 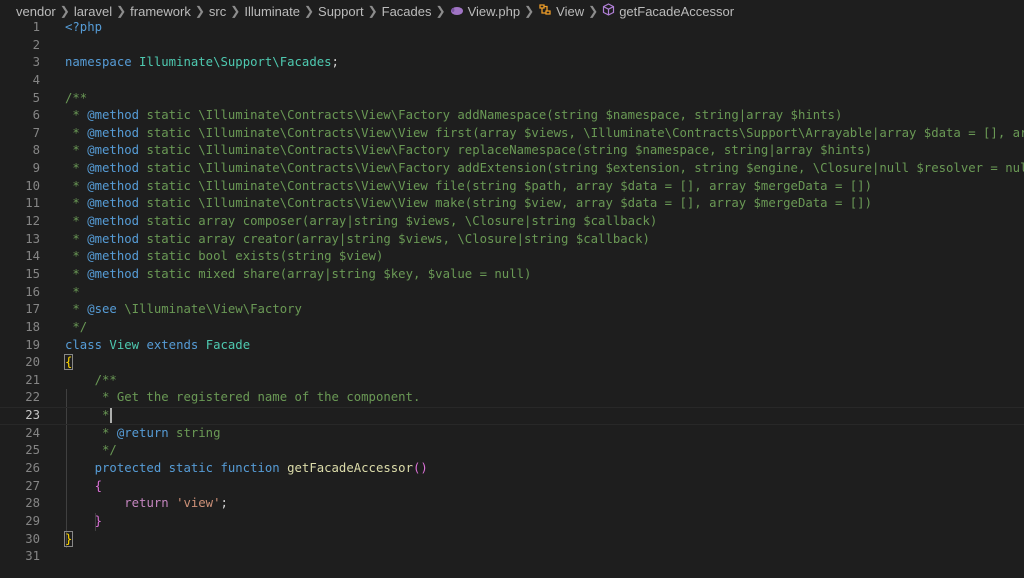 What do you see at coordinates (420, 468) in the screenshot?
I see `code-token: ()` at bounding box center [420, 468].